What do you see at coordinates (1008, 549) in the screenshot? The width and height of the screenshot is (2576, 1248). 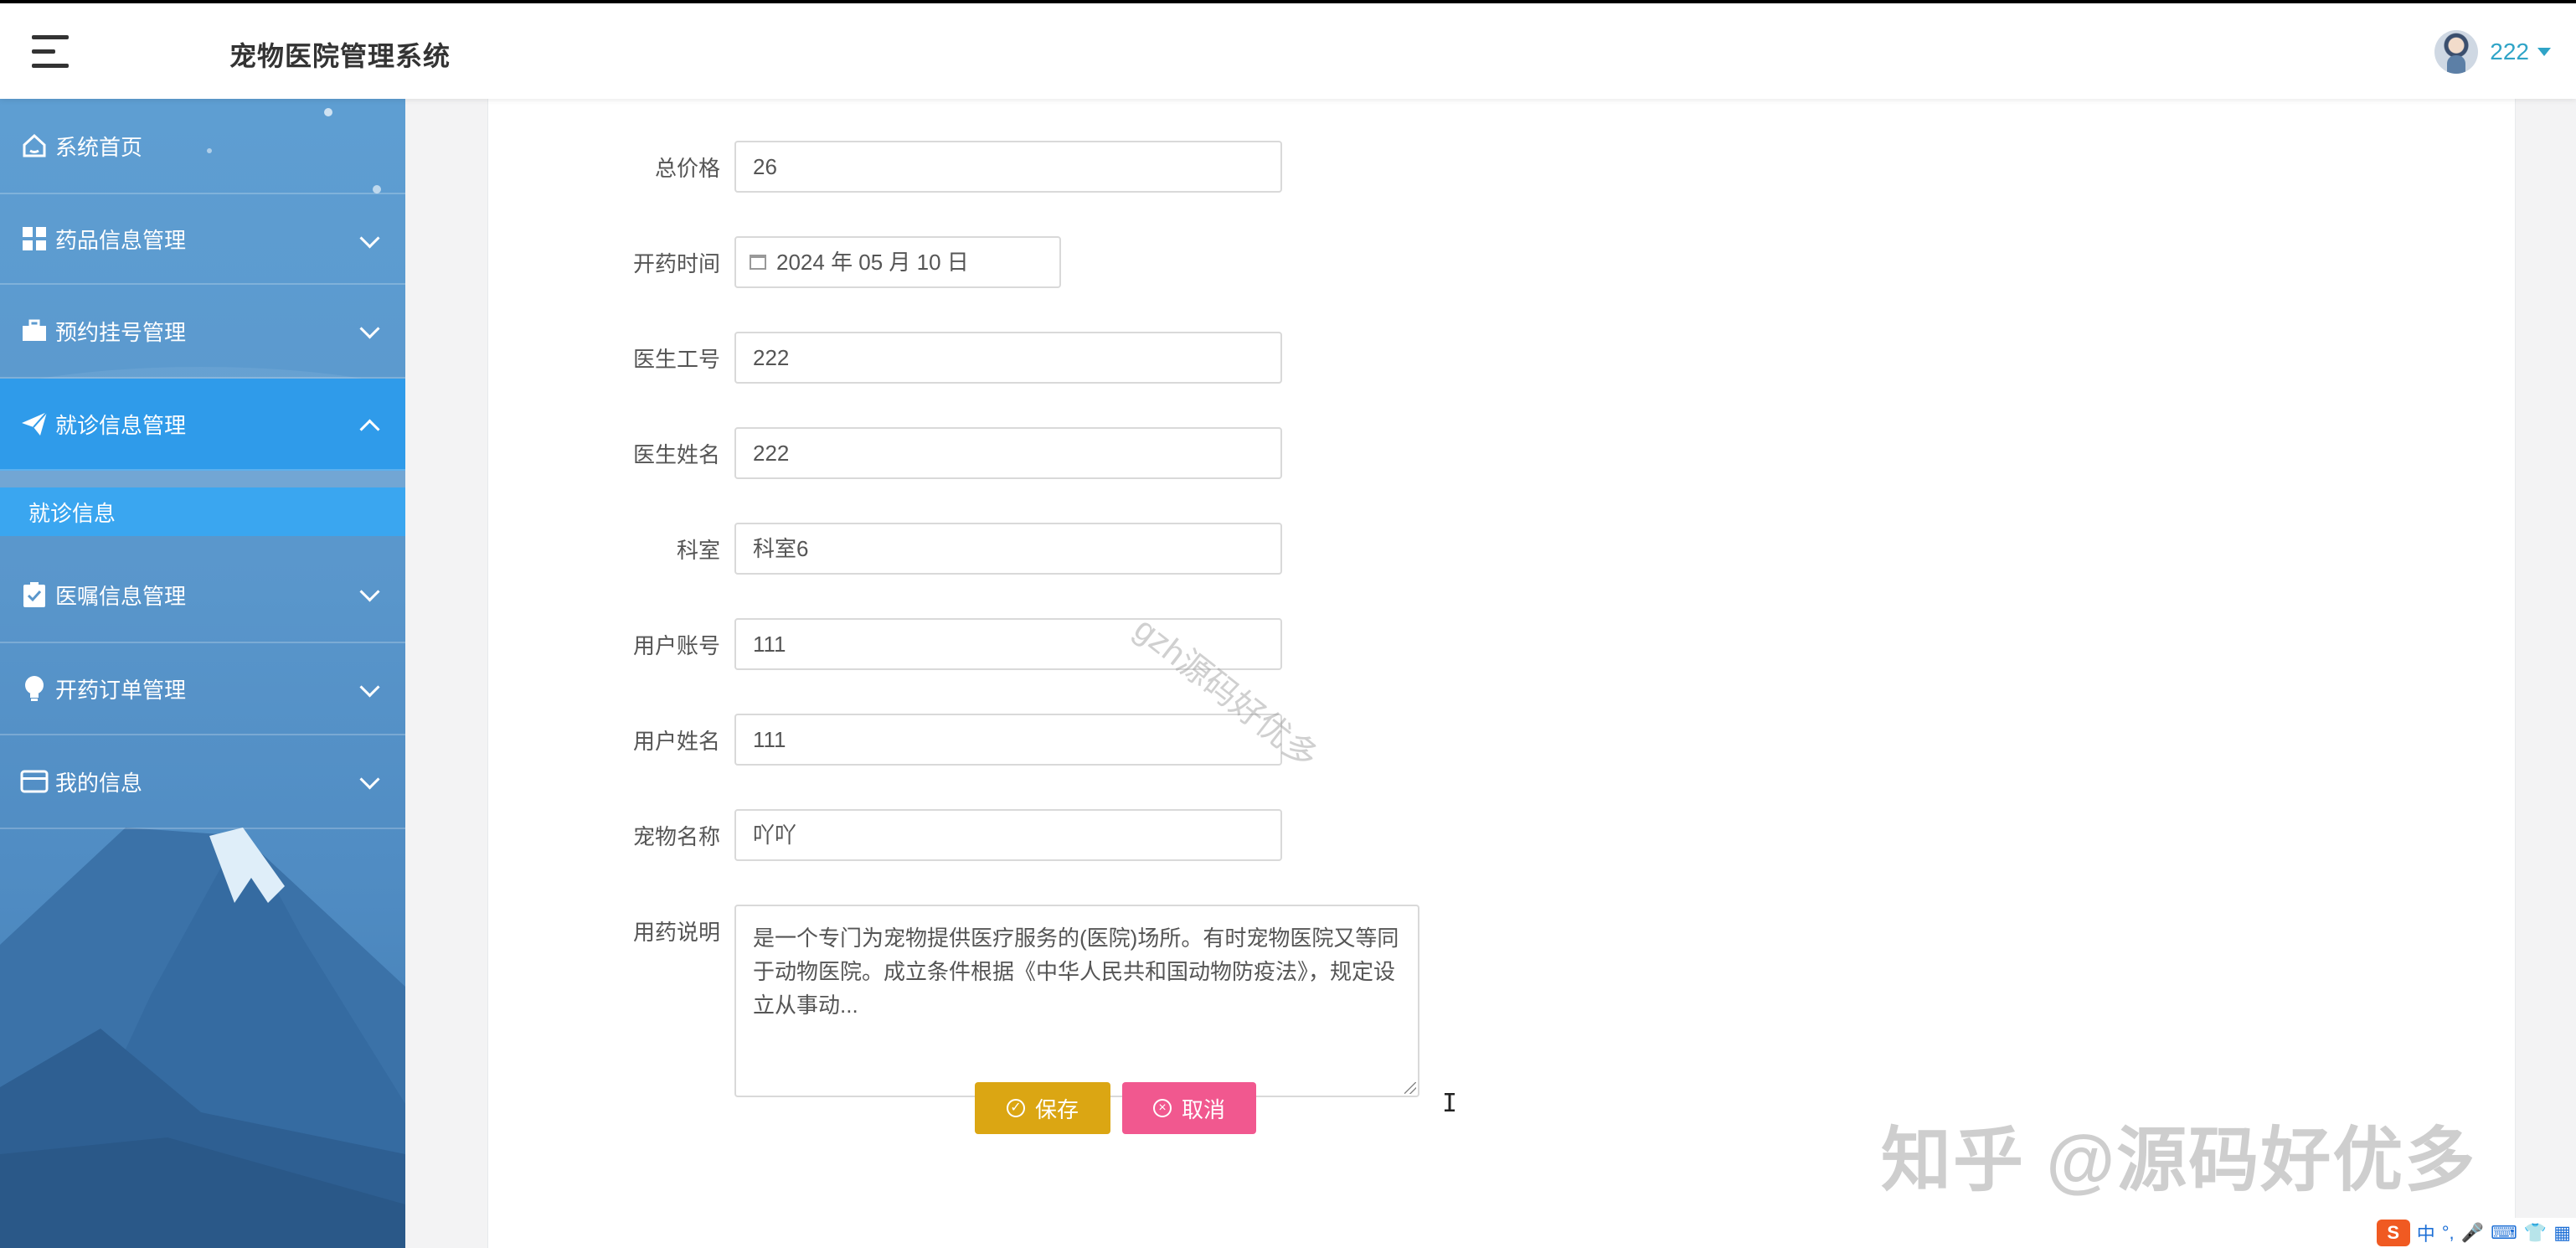 I see `department-field: 科室6` at bounding box center [1008, 549].